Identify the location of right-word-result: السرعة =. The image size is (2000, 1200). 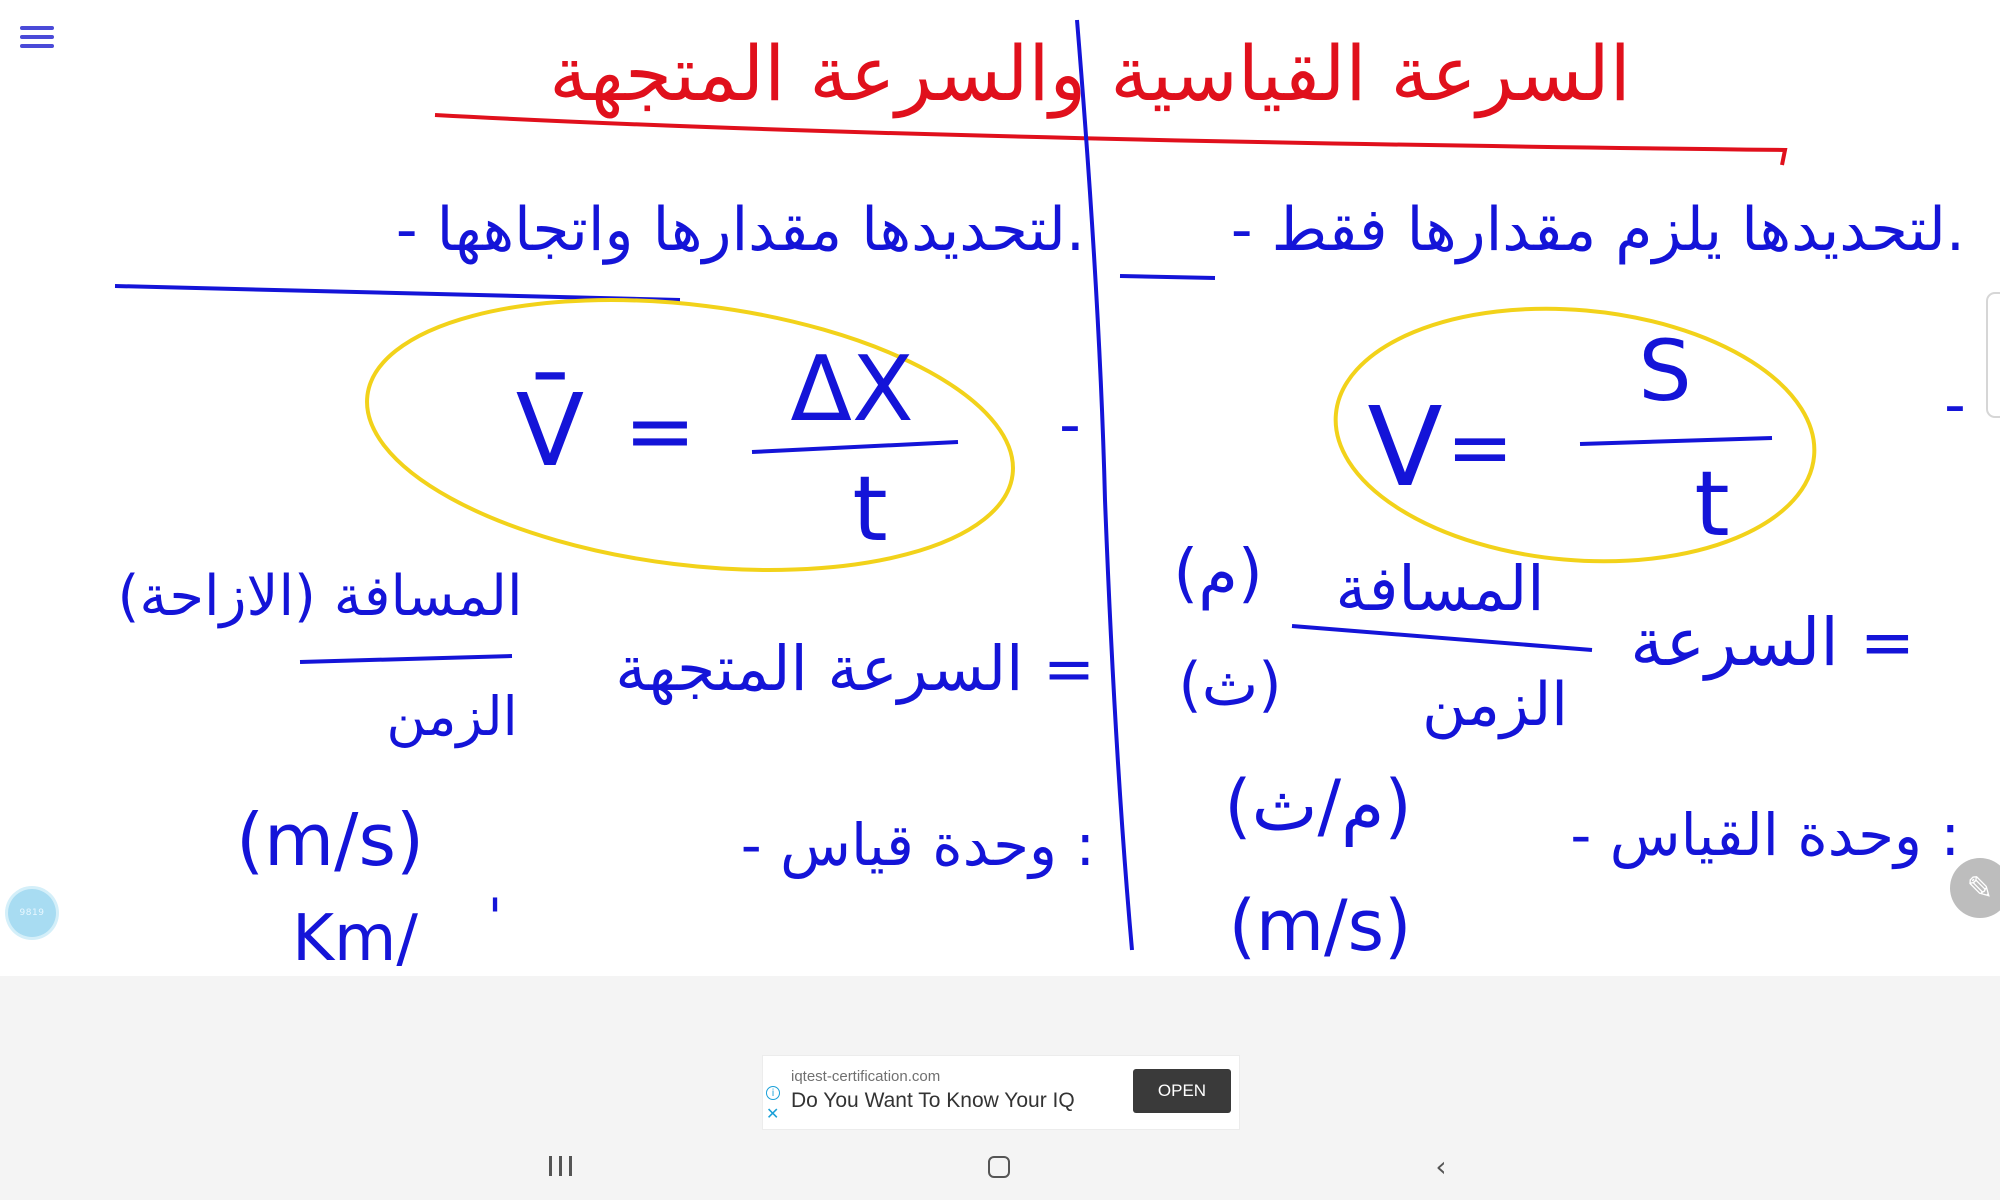
(1772, 642).